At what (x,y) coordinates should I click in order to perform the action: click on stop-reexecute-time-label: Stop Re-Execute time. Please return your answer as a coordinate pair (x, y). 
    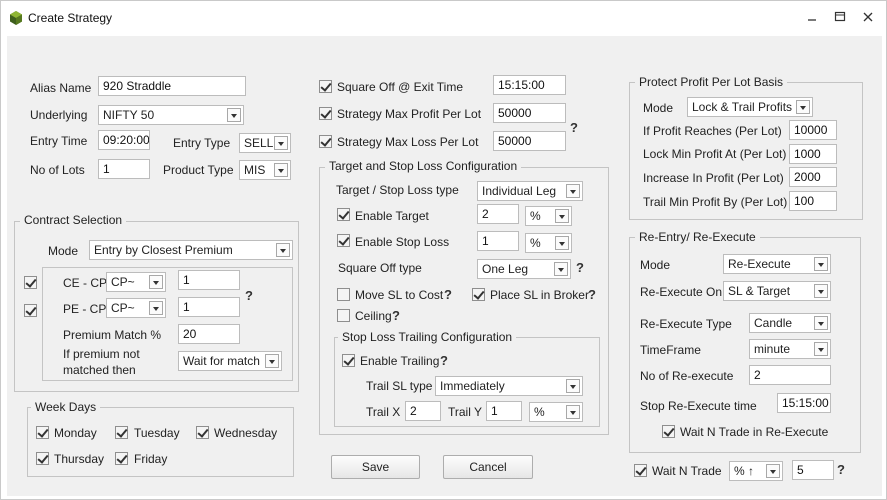
    Looking at the image, I should click on (698, 406).